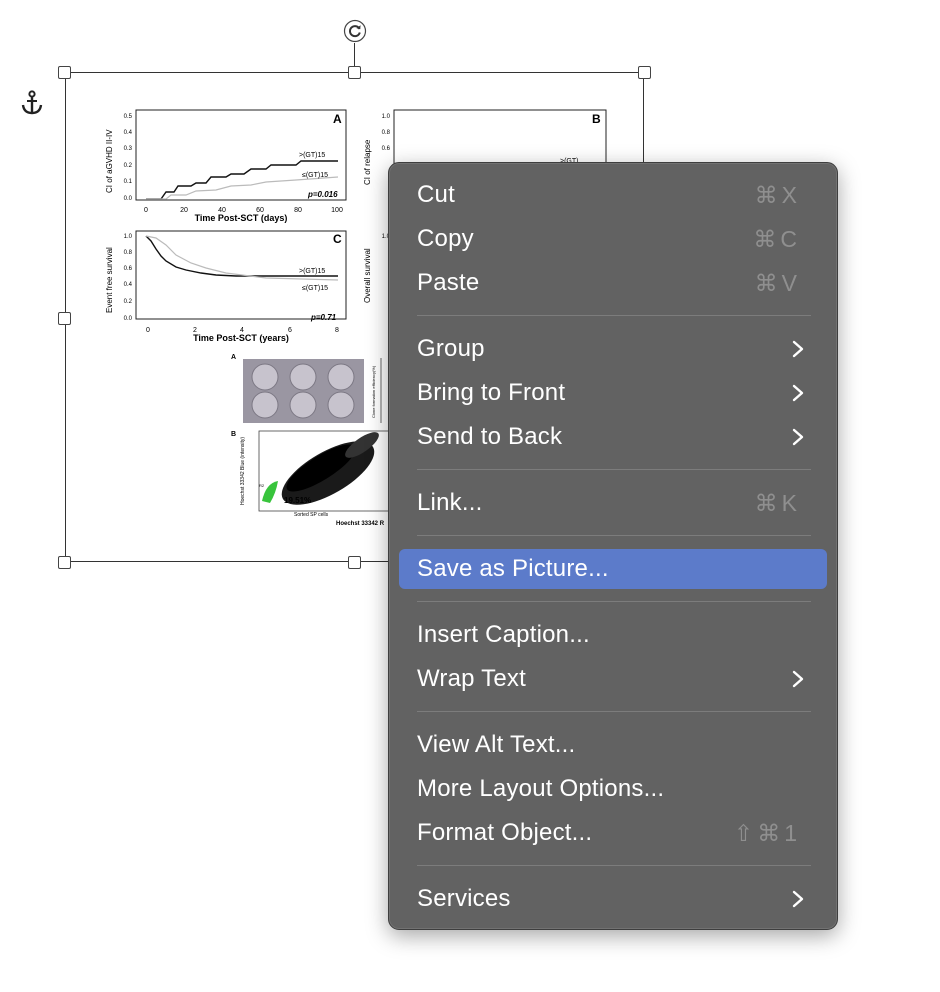 The height and width of the screenshot is (992, 940). I want to click on resize-handle-bottom, so click(354, 562).